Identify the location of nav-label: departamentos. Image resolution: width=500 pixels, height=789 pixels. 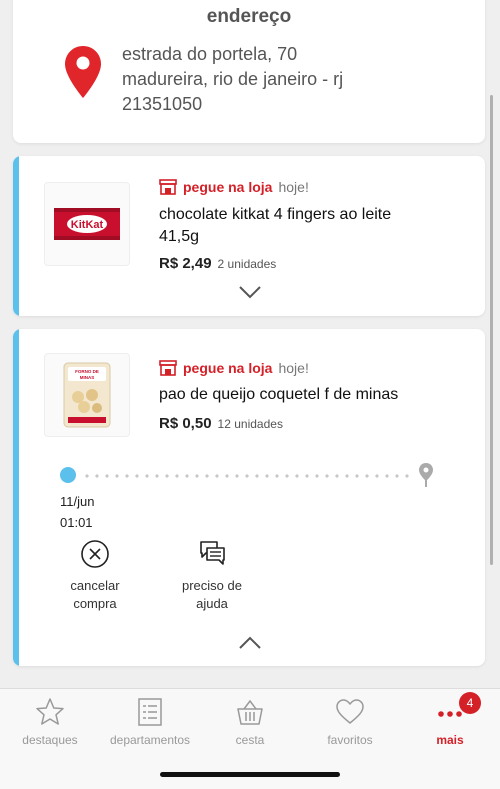
(150, 740).